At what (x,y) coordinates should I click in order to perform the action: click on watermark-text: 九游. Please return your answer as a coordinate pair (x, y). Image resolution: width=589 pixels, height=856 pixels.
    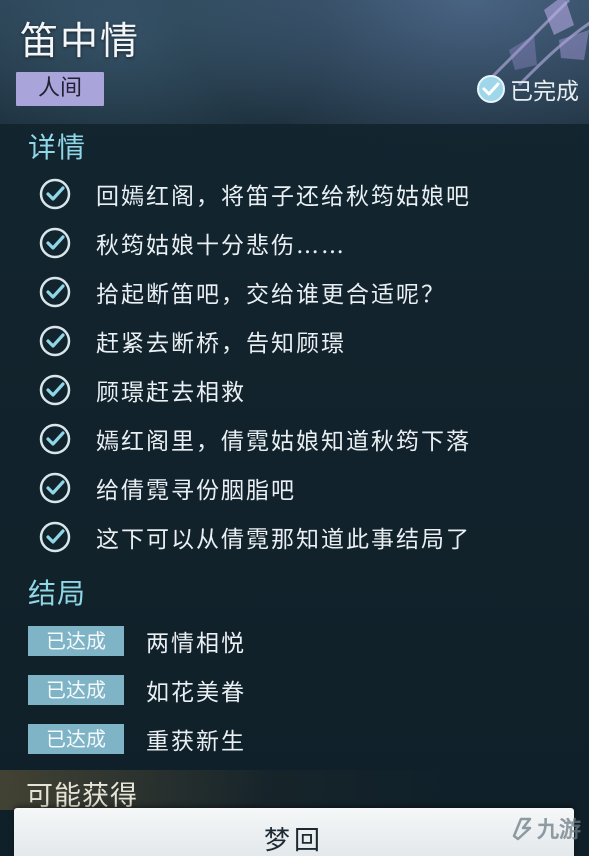
    Looking at the image, I should click on (558, 830).